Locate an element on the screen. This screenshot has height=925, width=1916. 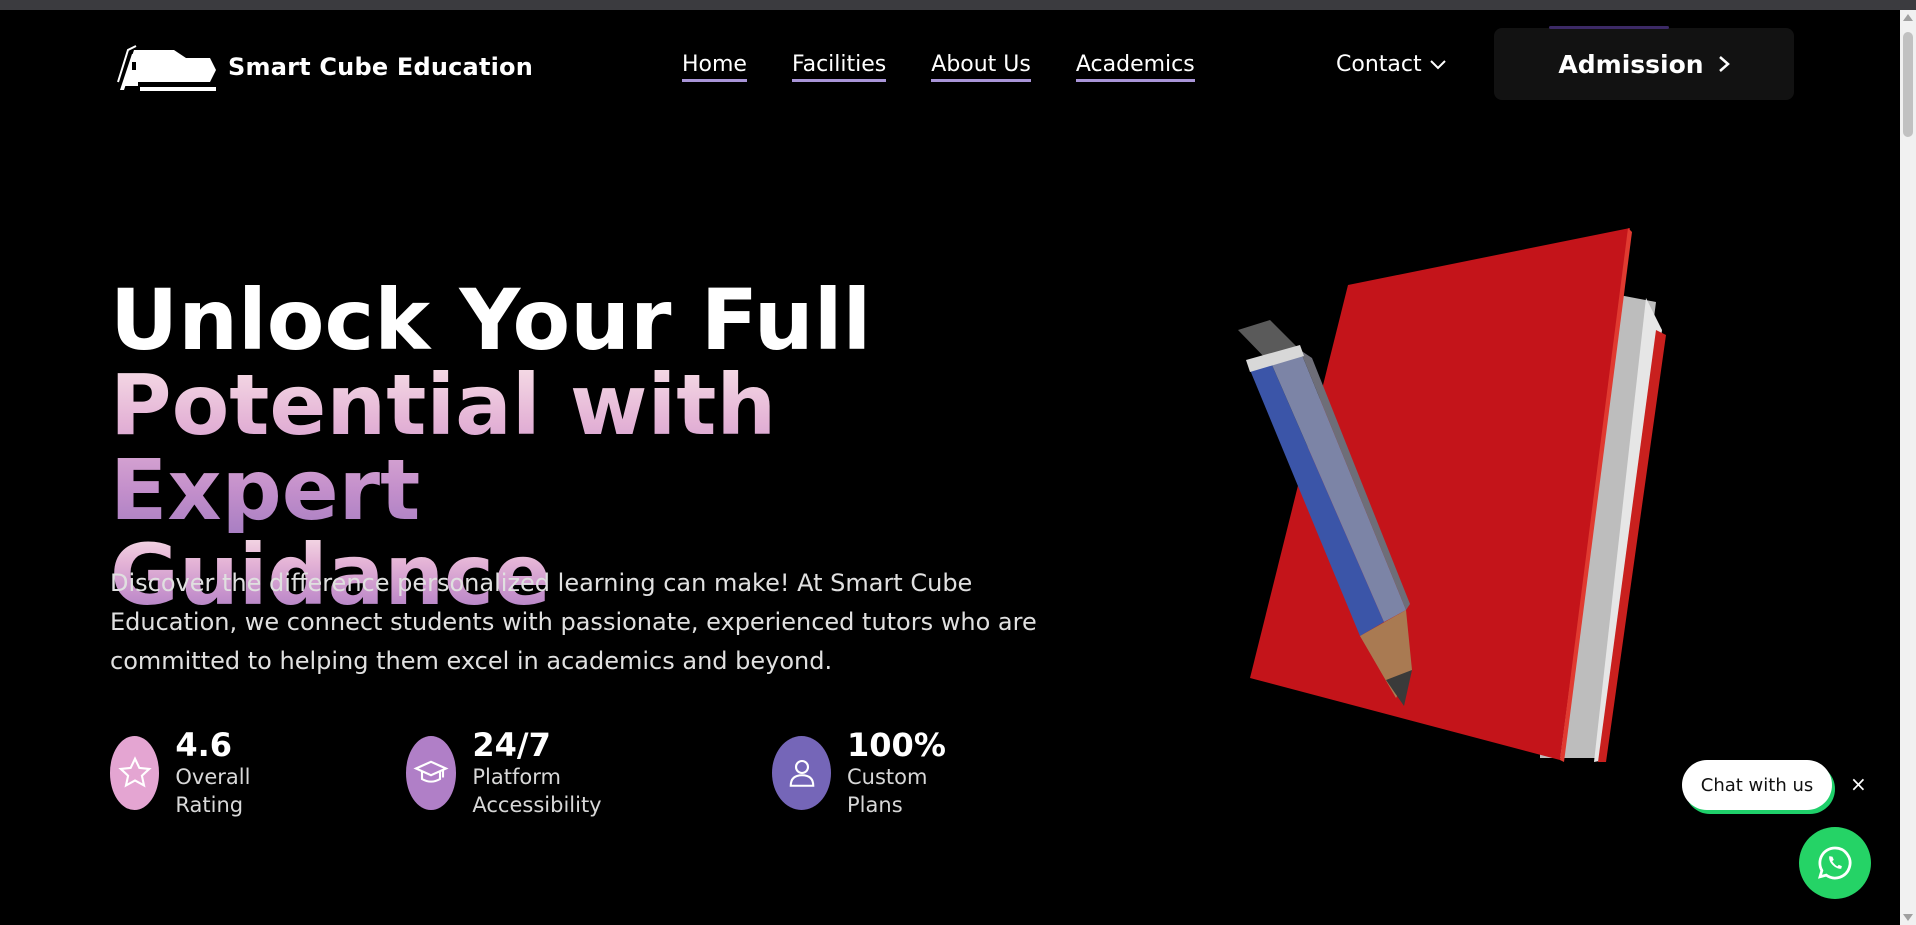
nav-link-about-us: About Us is located at coordinates (981, 67).